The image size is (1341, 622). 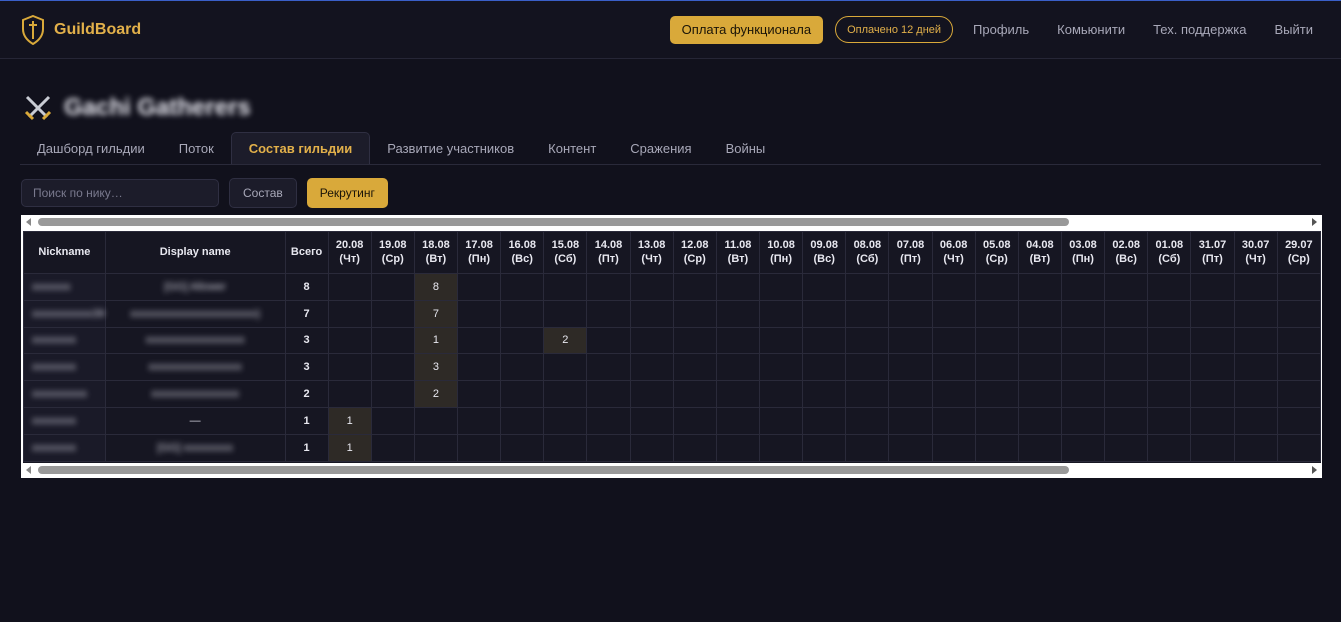 What do you see at coordinates (565, 252) in the screenshot?
I see `date-column-header: 15.08 (Сб)` at bounding box center [565, 252].